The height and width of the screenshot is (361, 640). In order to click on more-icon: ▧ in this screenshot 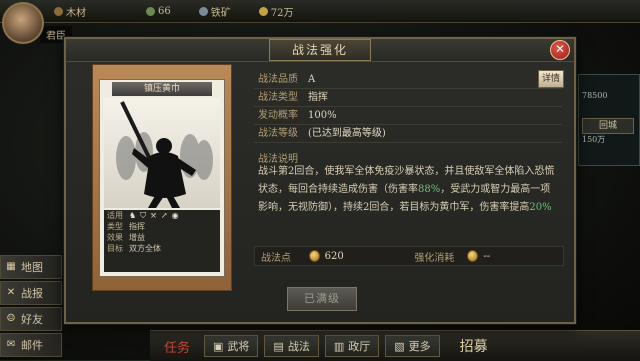, I will do `click(399, 346)`.